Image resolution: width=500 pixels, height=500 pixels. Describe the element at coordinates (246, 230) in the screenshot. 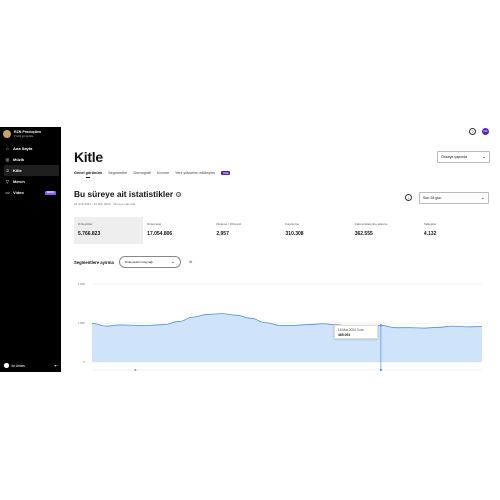

I see `metric-streams-per-listener: Dinleme / Dinleyici 2,957` at that location.